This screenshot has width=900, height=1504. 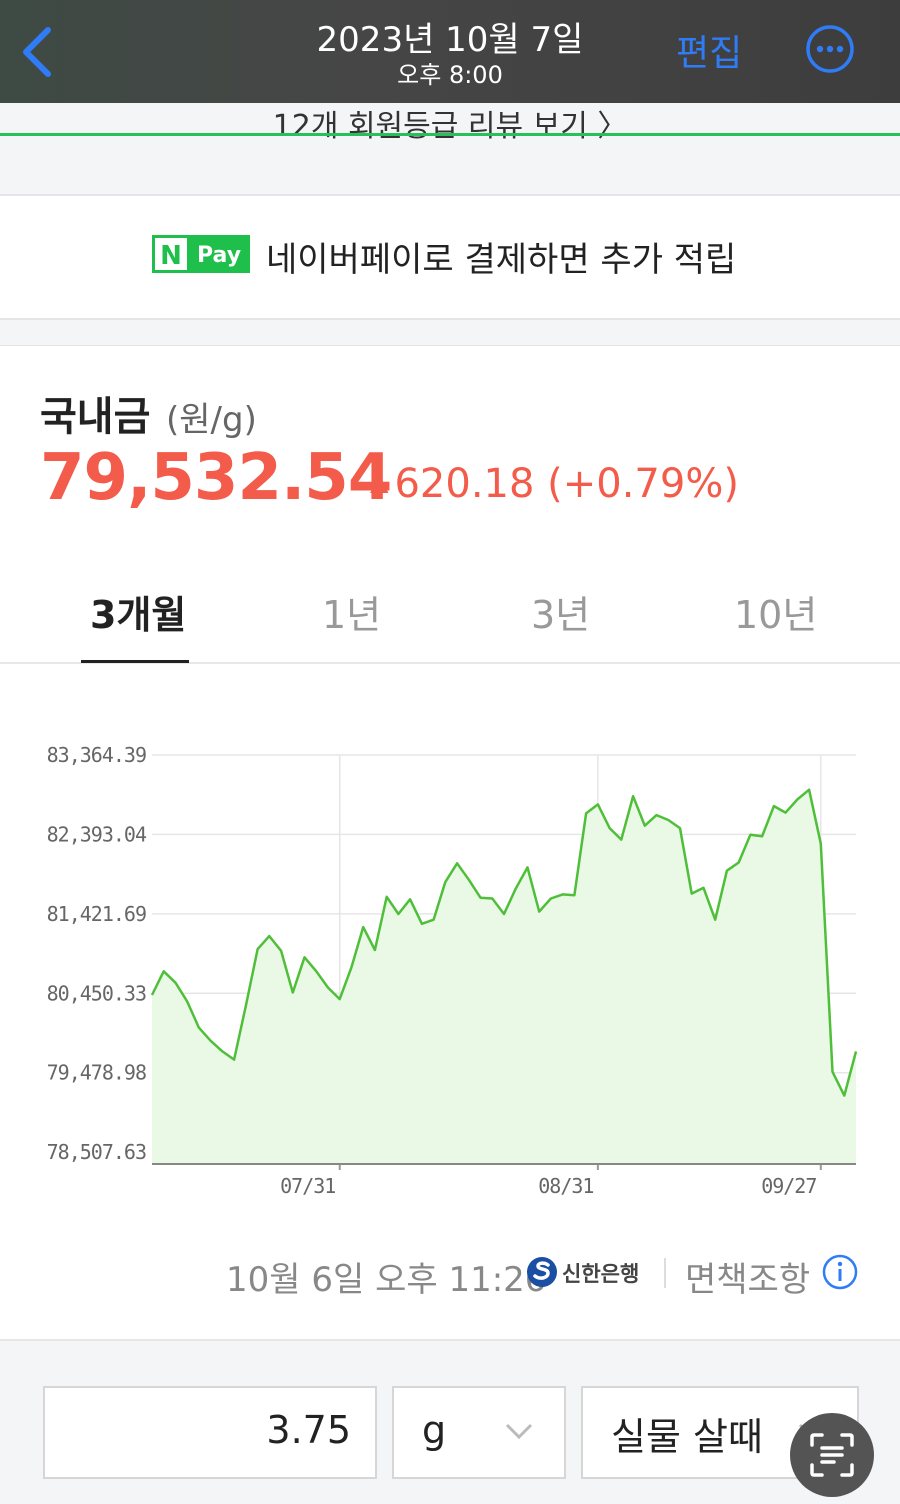 I want to click on chart-footer: 10월 6일 오후 11:26 신한은행 면책조항, so click(x=450, y=1277).